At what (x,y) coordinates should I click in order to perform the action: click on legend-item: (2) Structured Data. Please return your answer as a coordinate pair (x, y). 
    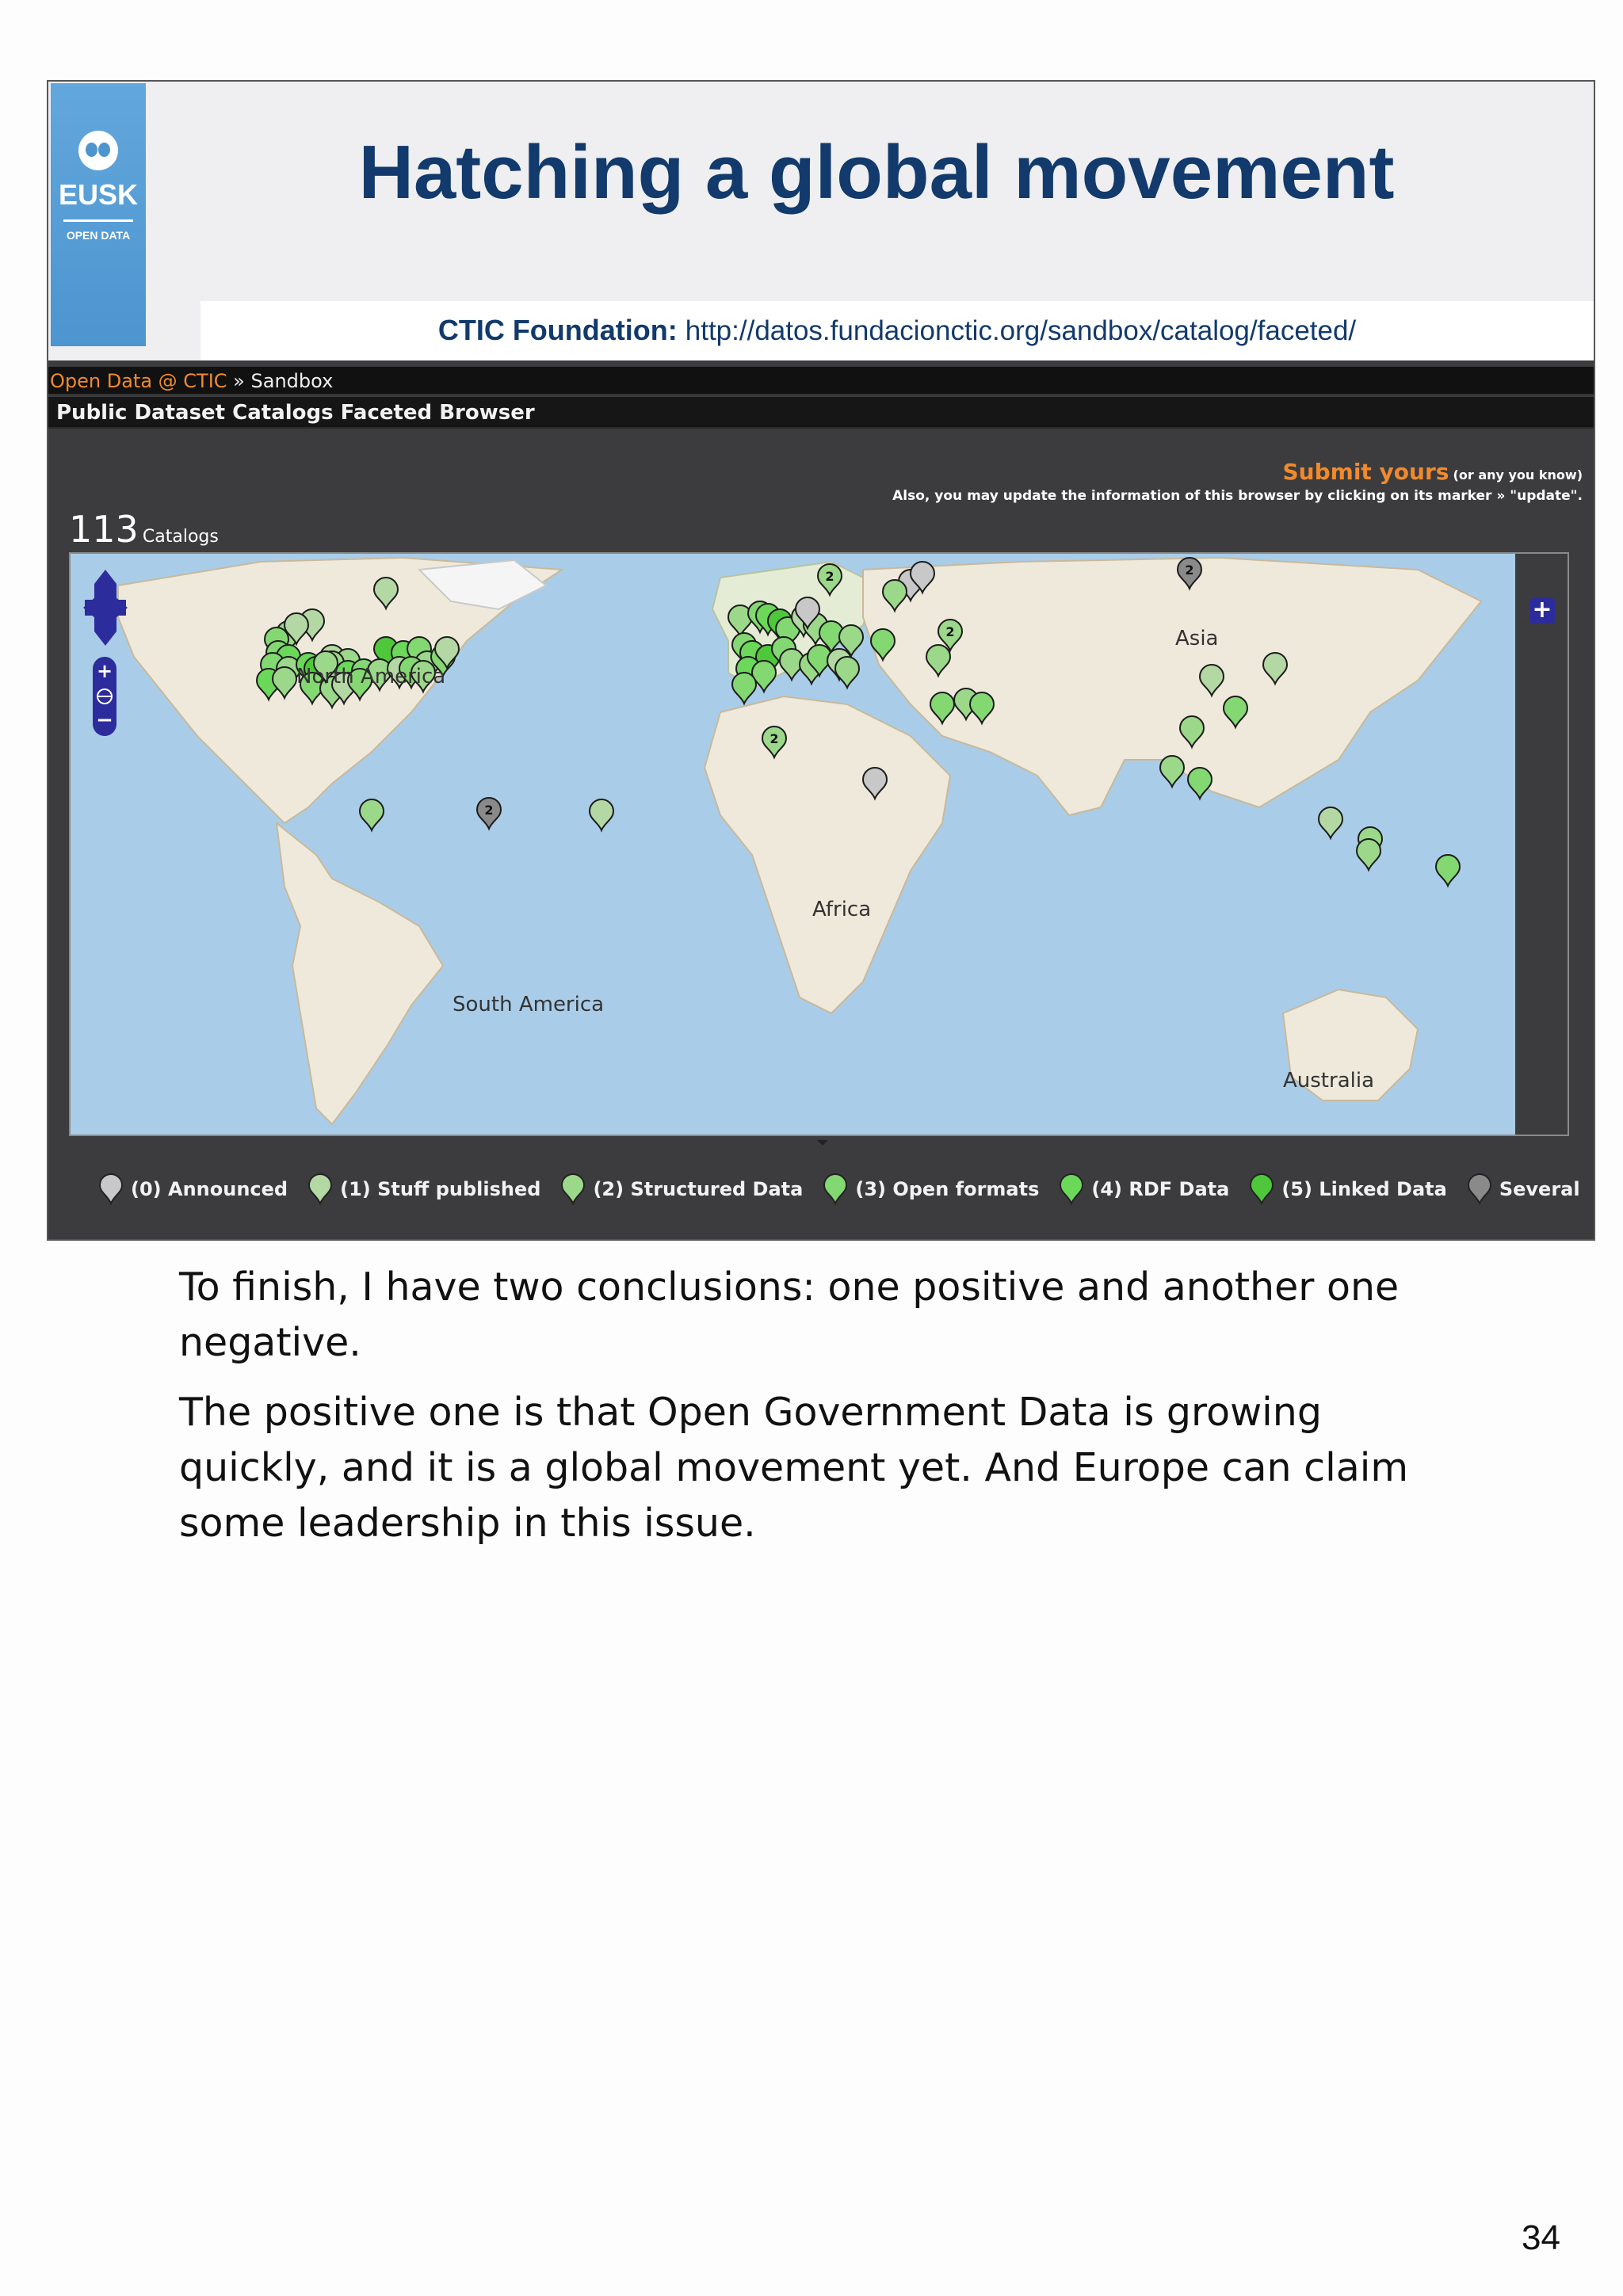
    Looking at the image, I should click on (681, 1189).